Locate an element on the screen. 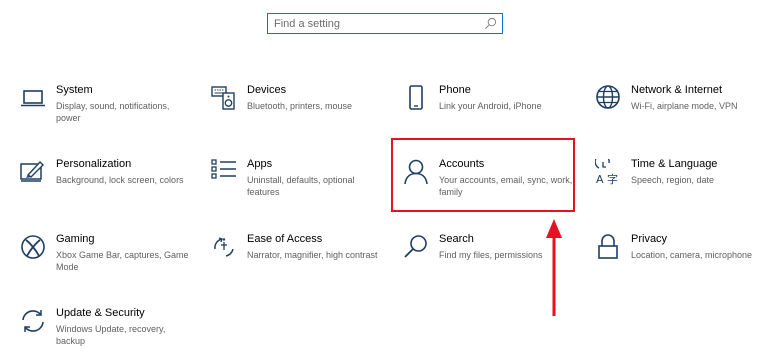  tile-title: Network & Internet is located at coordinates (677, 90).